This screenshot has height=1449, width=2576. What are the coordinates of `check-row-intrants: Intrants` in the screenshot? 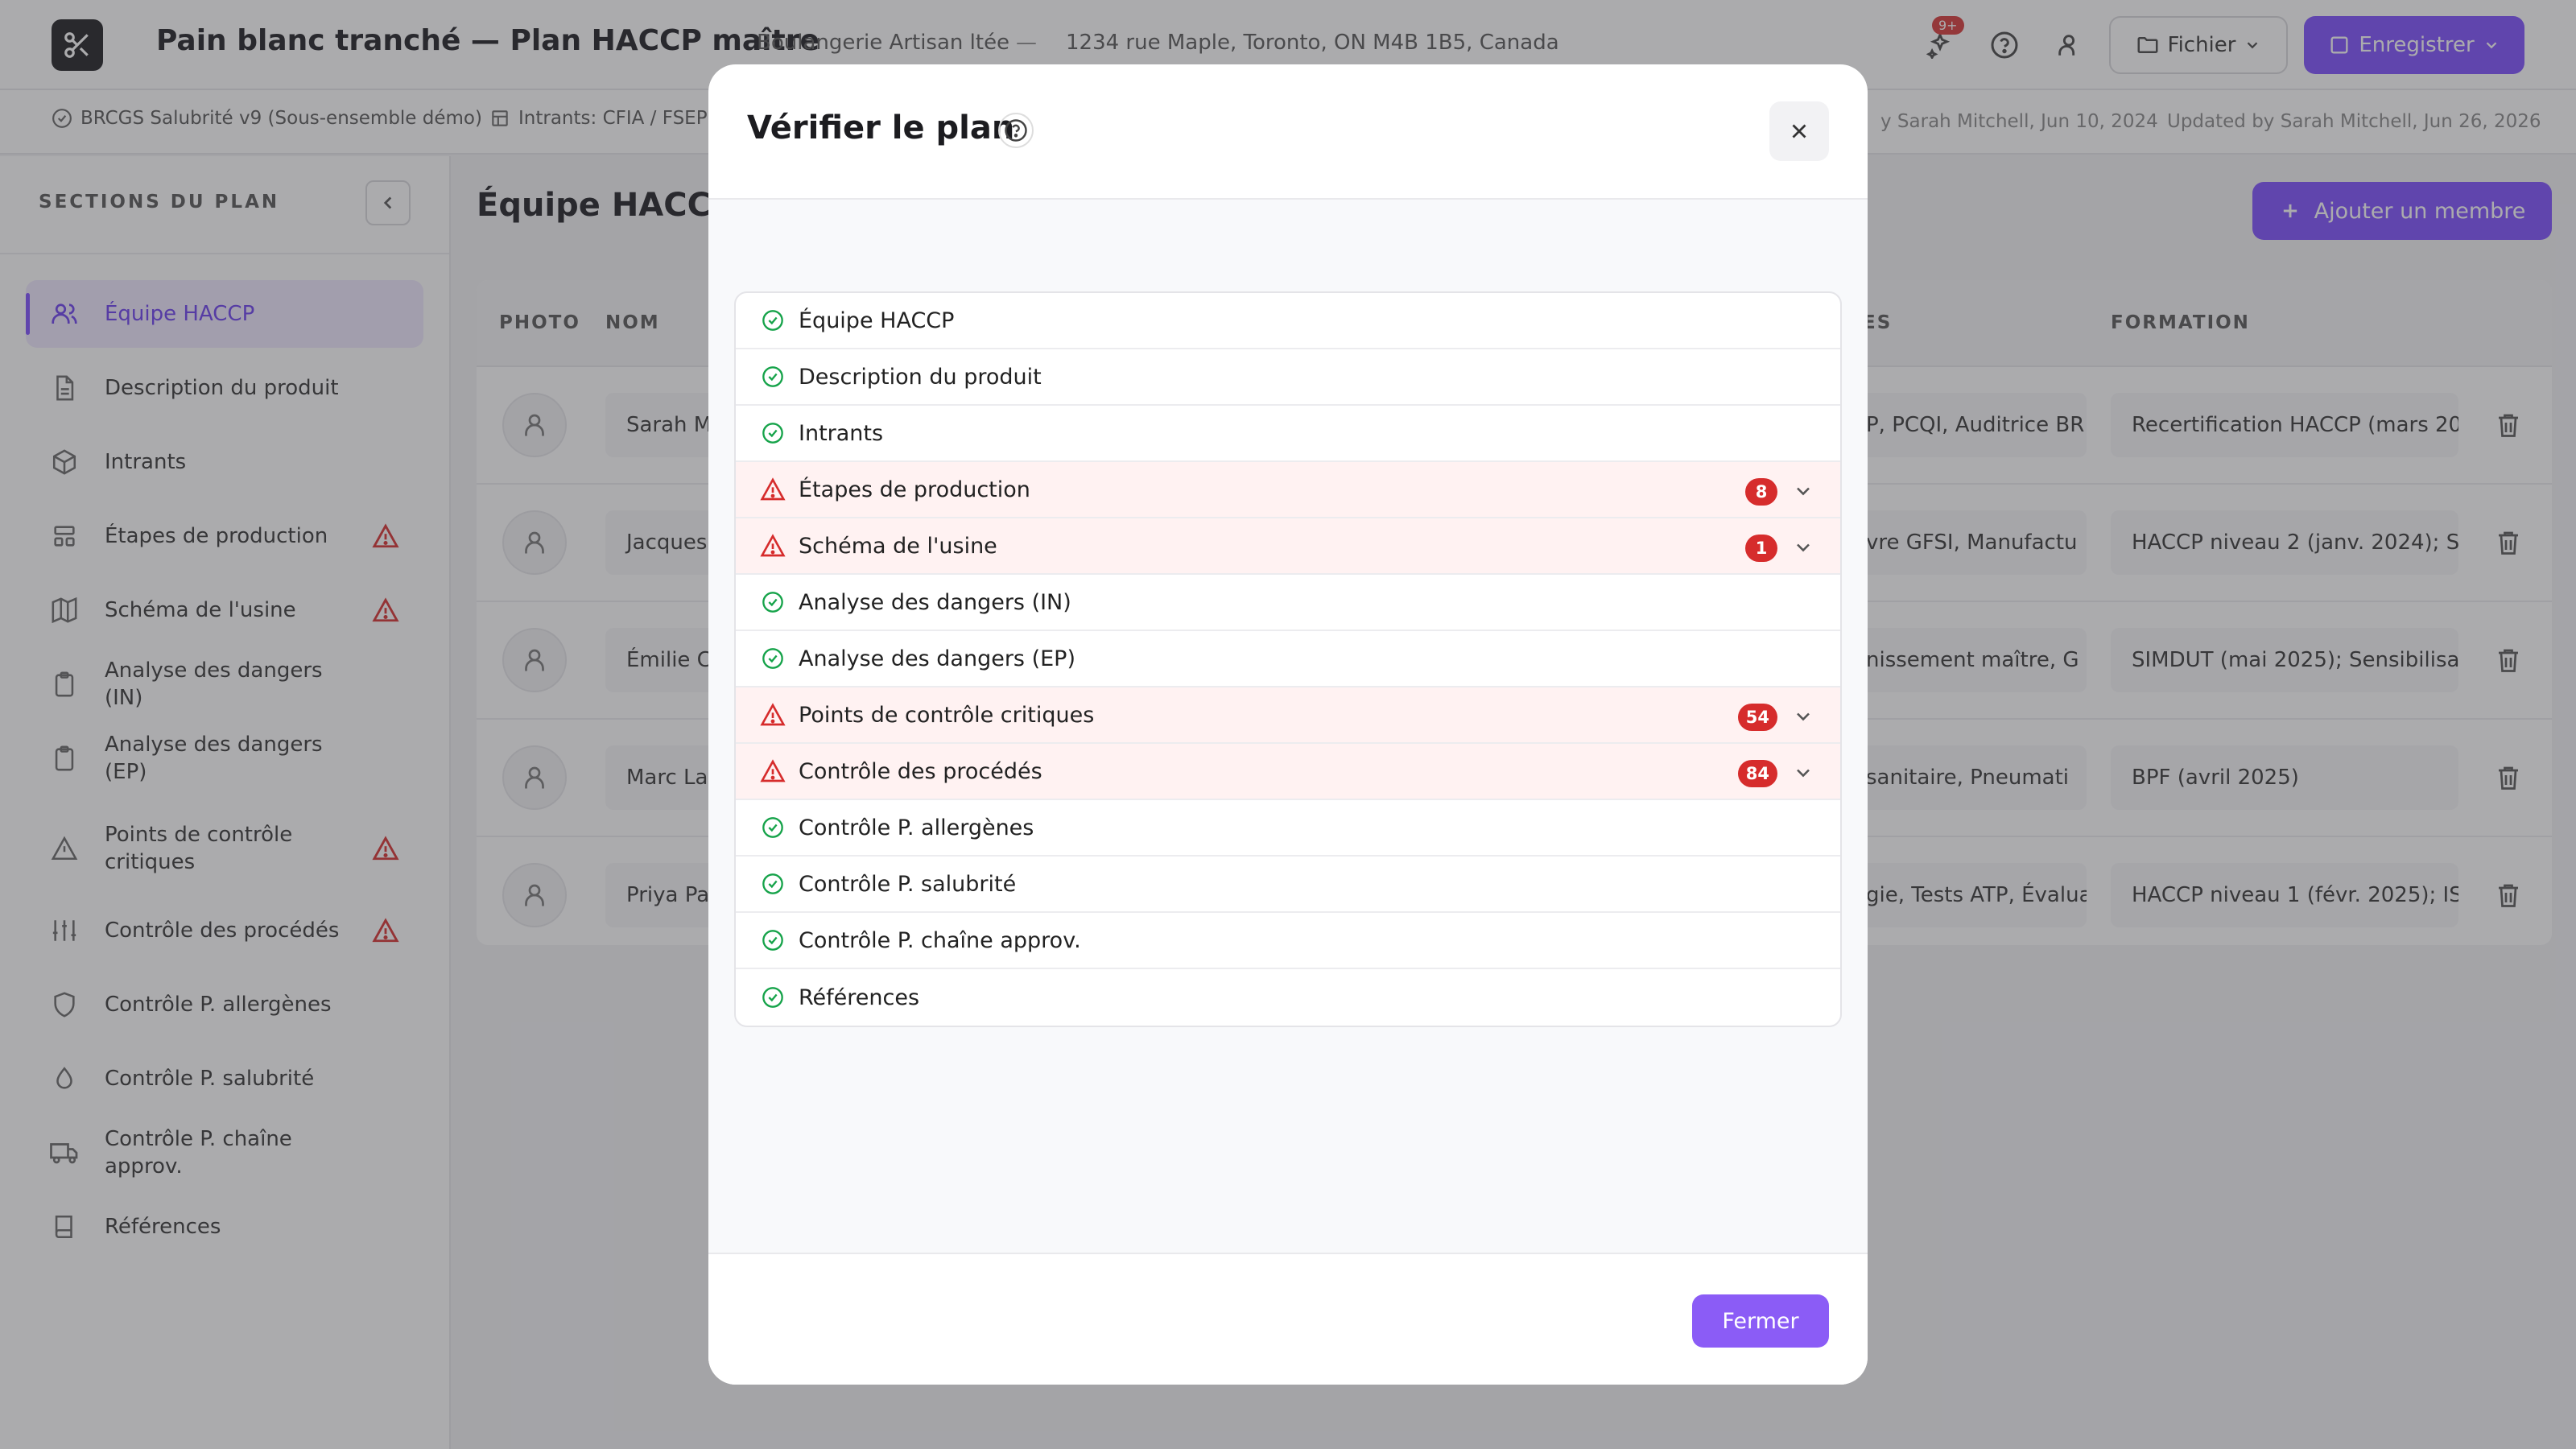 It's located at (1288, 434).